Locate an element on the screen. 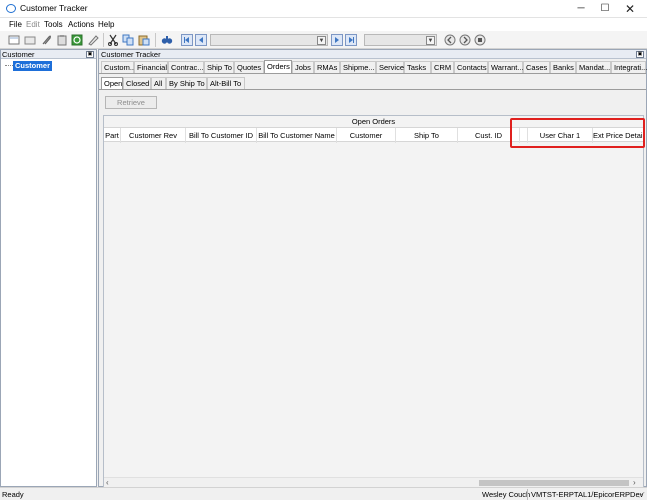 Image resolution: width=647 pixels, height=500 pixels. scrollbar-thumb is located at coordinates (554, 483).